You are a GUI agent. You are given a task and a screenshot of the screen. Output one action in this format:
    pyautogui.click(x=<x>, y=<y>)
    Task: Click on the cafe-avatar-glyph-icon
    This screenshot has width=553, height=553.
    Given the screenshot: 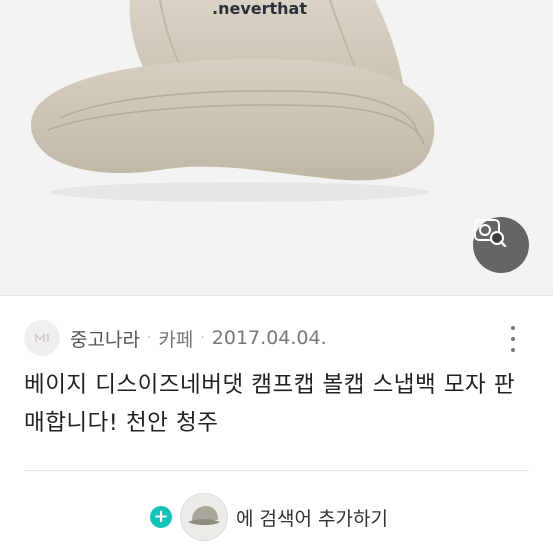 What is the action you would take?
    pyautogui.click(x=42, y=337)
    